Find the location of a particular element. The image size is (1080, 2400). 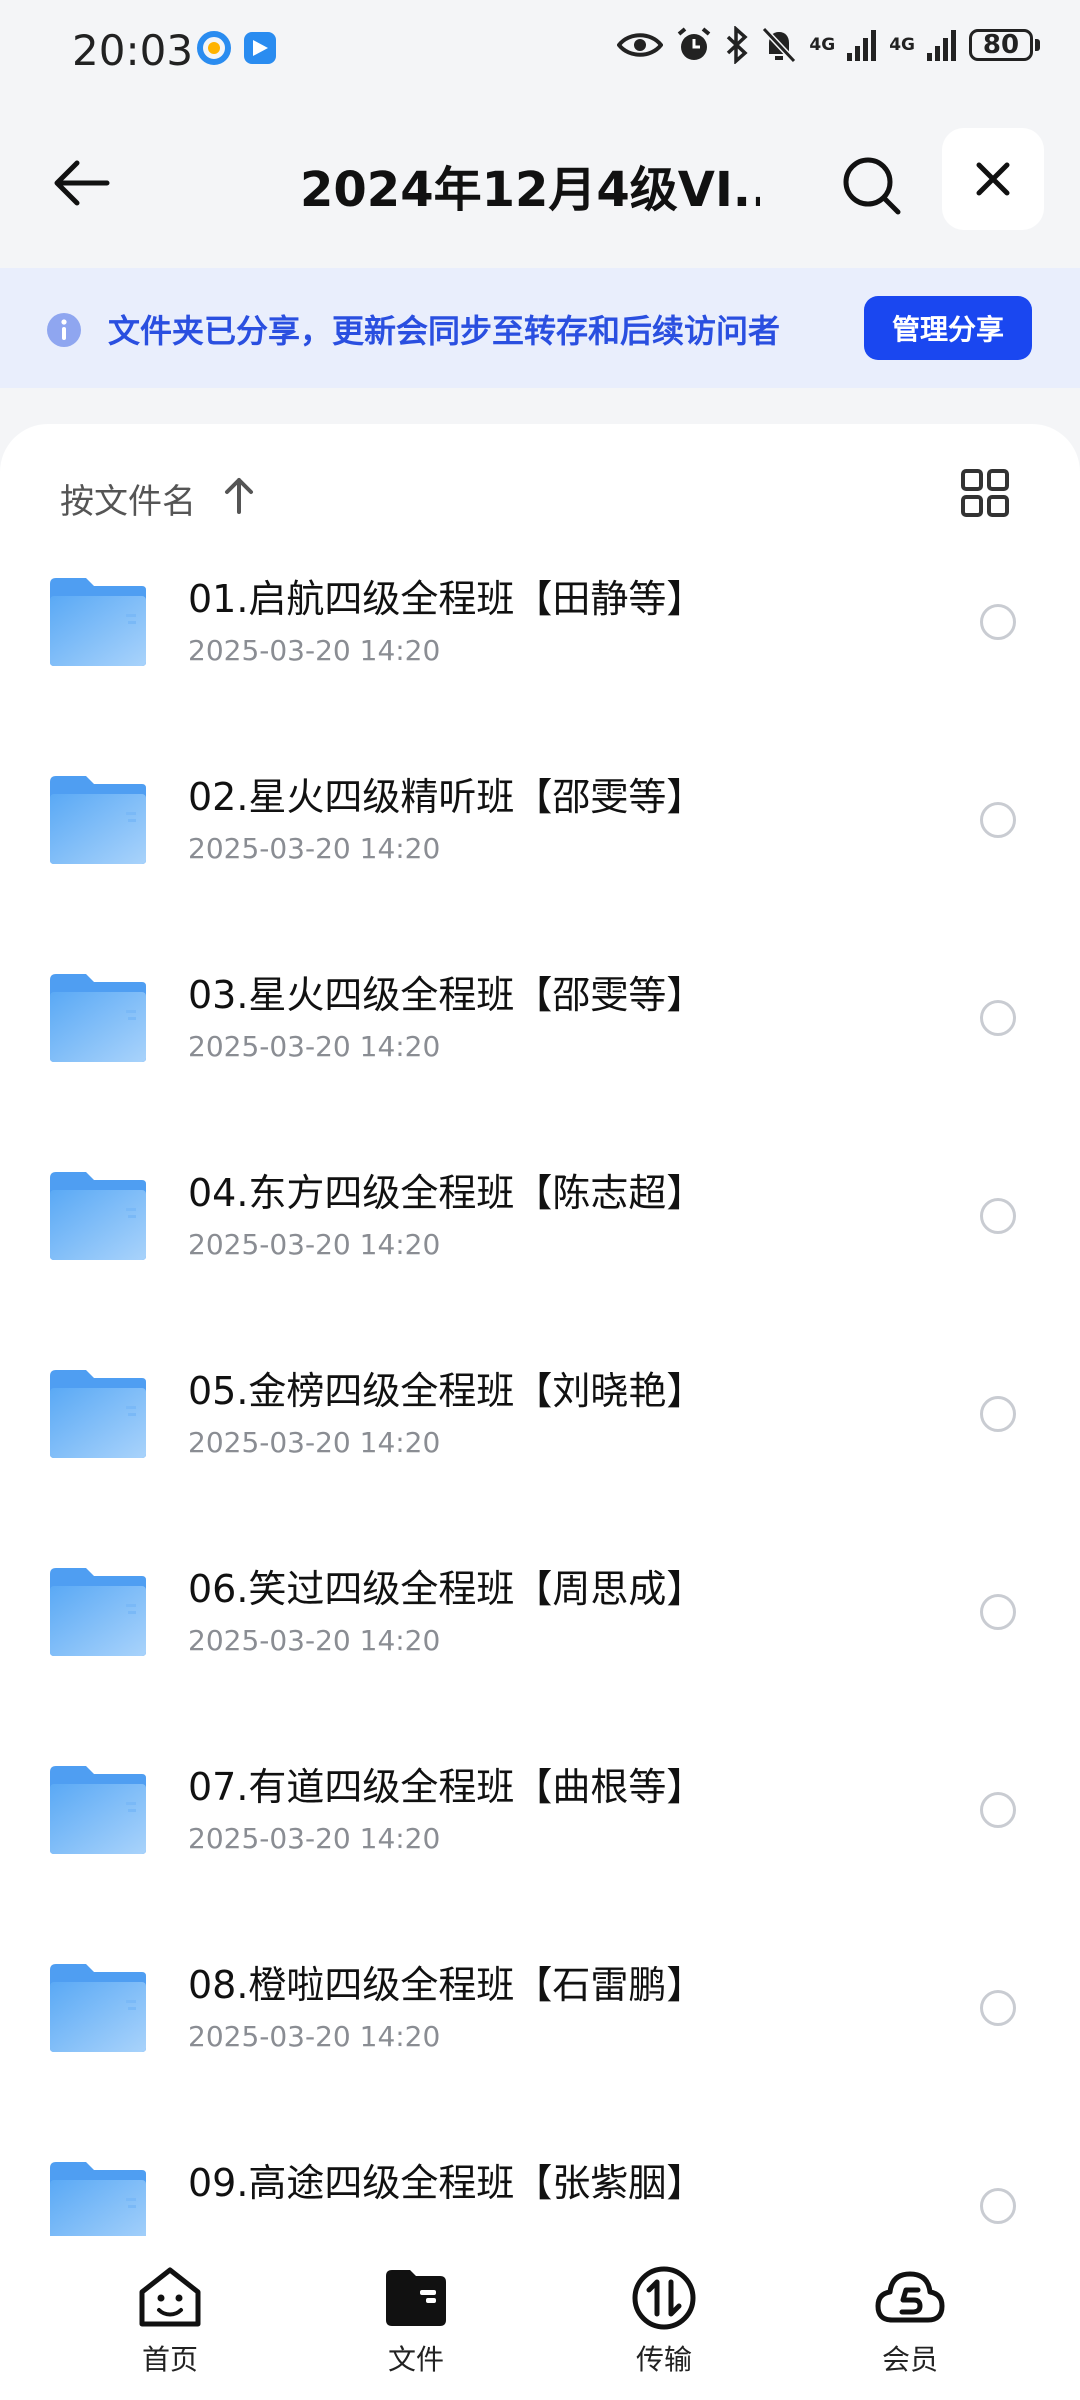

home-face-icon is located at coordinates (170, 2297).